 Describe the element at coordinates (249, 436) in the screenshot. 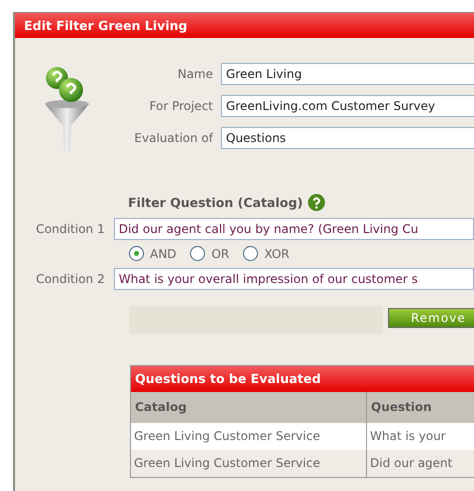

I see `table-cell: Green Living Customer Service` at that location.